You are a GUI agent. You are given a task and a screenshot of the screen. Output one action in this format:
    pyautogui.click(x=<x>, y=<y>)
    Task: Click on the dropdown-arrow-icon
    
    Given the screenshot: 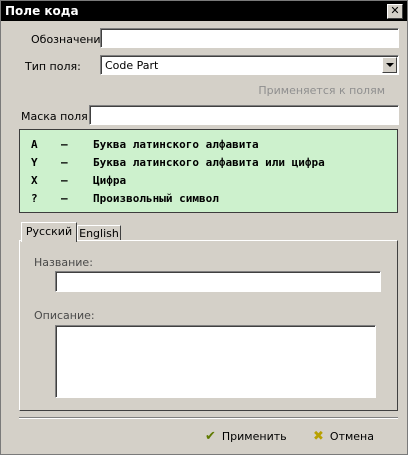 What is the action you would take?
    pyautogui.click(x=389, y=65)
    